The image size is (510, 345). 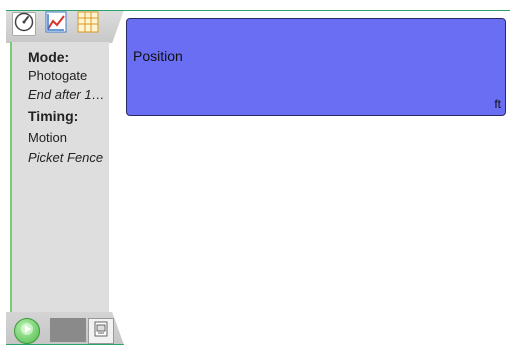 What do you see at coordinates (68, 330) in the screenshot?
I see `bottom-dark-area` at bounding box center [68, 330].